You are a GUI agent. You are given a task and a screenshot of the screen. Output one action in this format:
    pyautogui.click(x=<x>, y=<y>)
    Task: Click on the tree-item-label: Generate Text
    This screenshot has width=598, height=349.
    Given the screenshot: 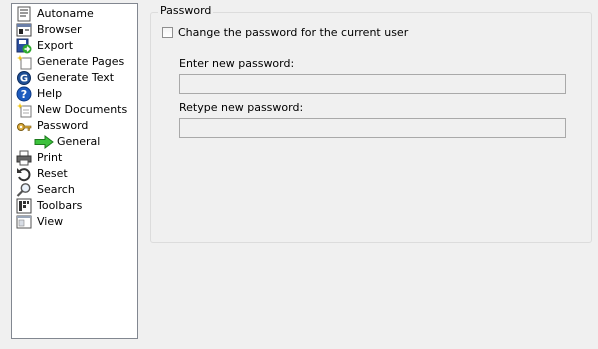 What is the action you would take?
    pyautogui.click(x=76, y=77)
    